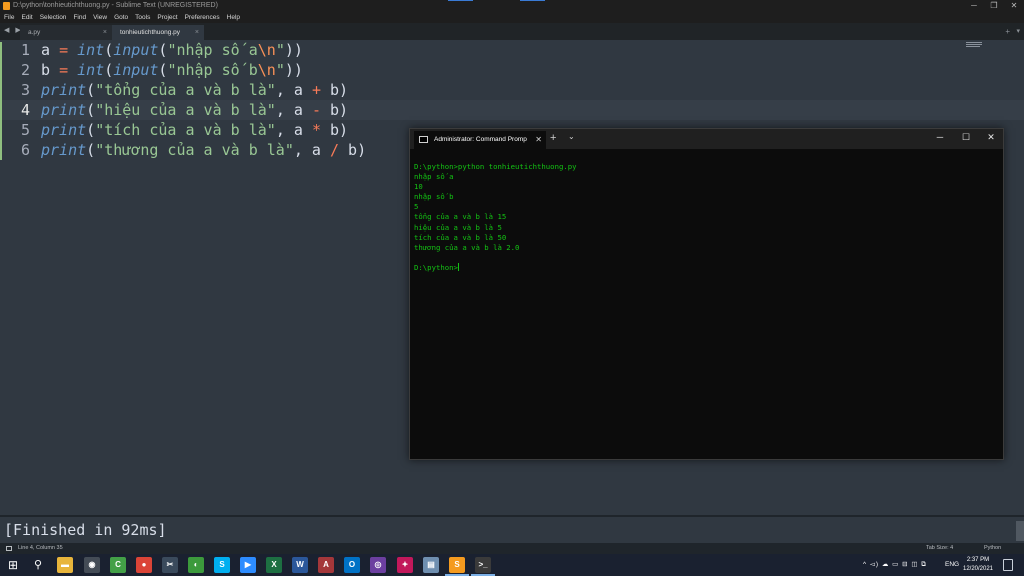 This screenshot has height=576, width=1024. I want to click on menu-edit: Edit, so click(26, 17).